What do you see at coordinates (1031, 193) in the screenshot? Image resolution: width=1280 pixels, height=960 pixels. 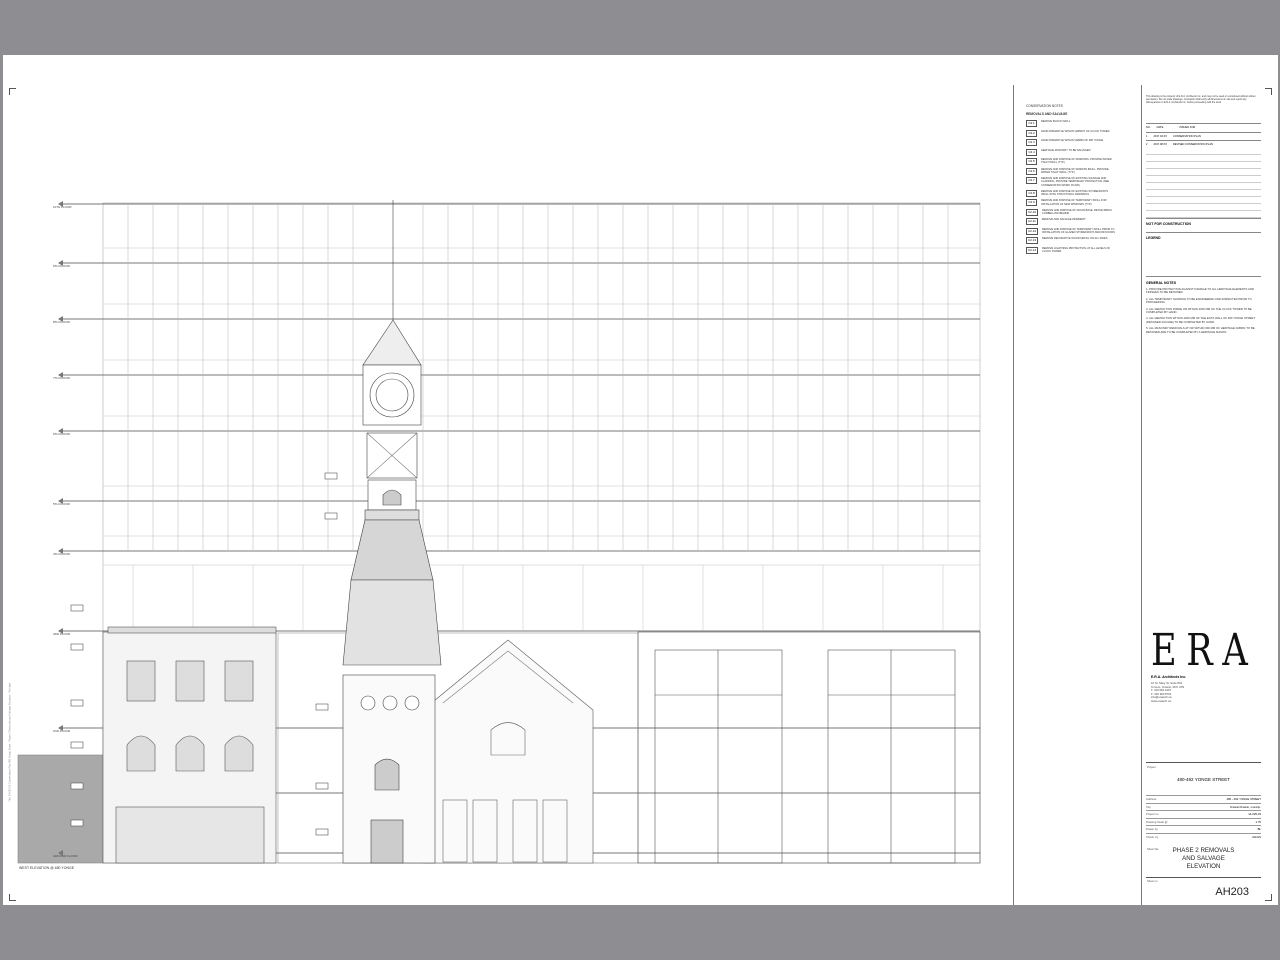 I see `note-tag: C2.8` at bounding box center [1031, 193].